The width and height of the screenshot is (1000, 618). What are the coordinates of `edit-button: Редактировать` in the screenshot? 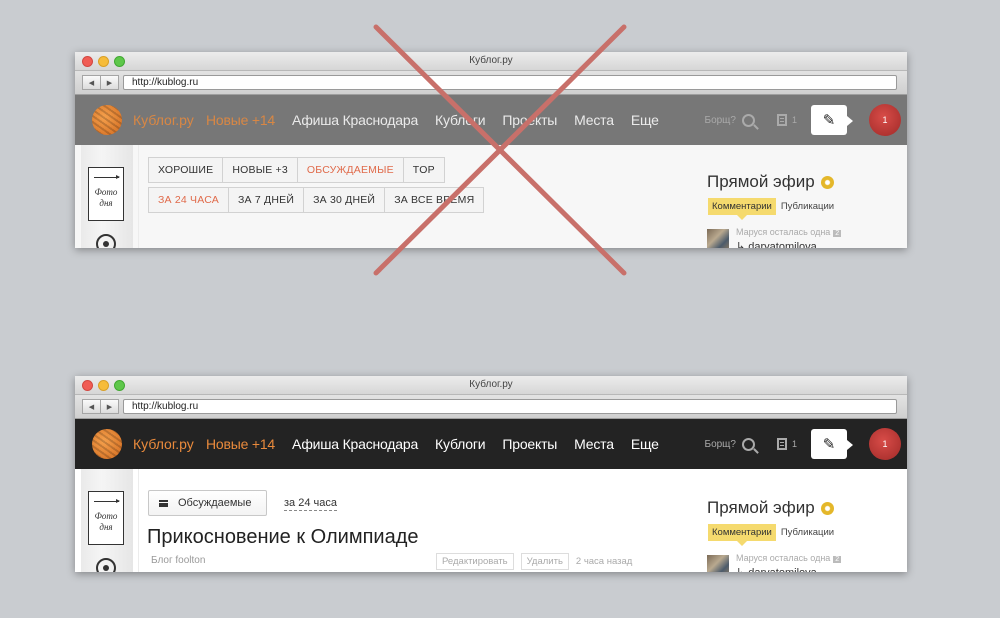 It's located at (475, 561).